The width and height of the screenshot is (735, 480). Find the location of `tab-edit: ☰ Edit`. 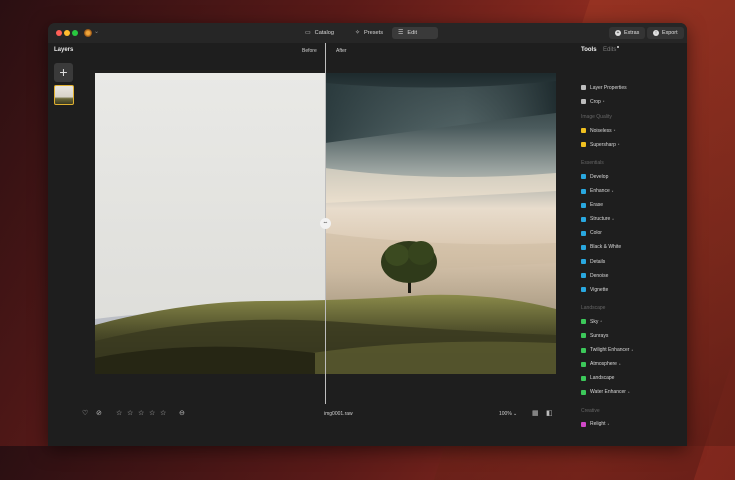

tab-edit: ☰ Edit is located at coordinates (415, 33).